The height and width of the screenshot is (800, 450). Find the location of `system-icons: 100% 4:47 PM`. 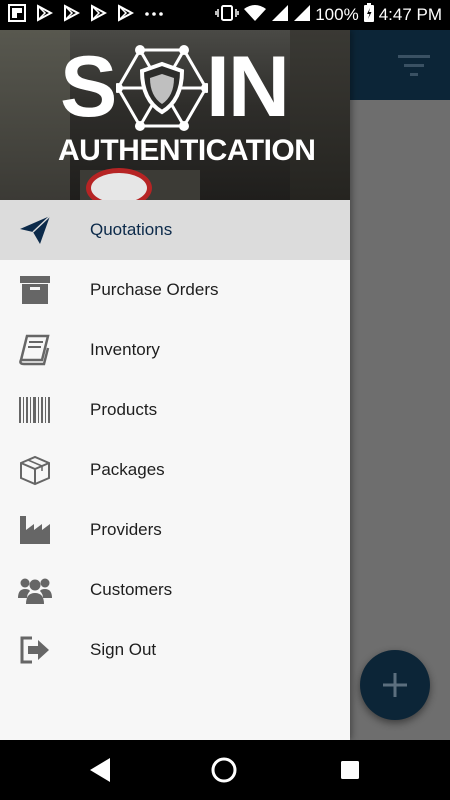

system-icons: 100% 4:47 PM is located at coordinates (328, 15).